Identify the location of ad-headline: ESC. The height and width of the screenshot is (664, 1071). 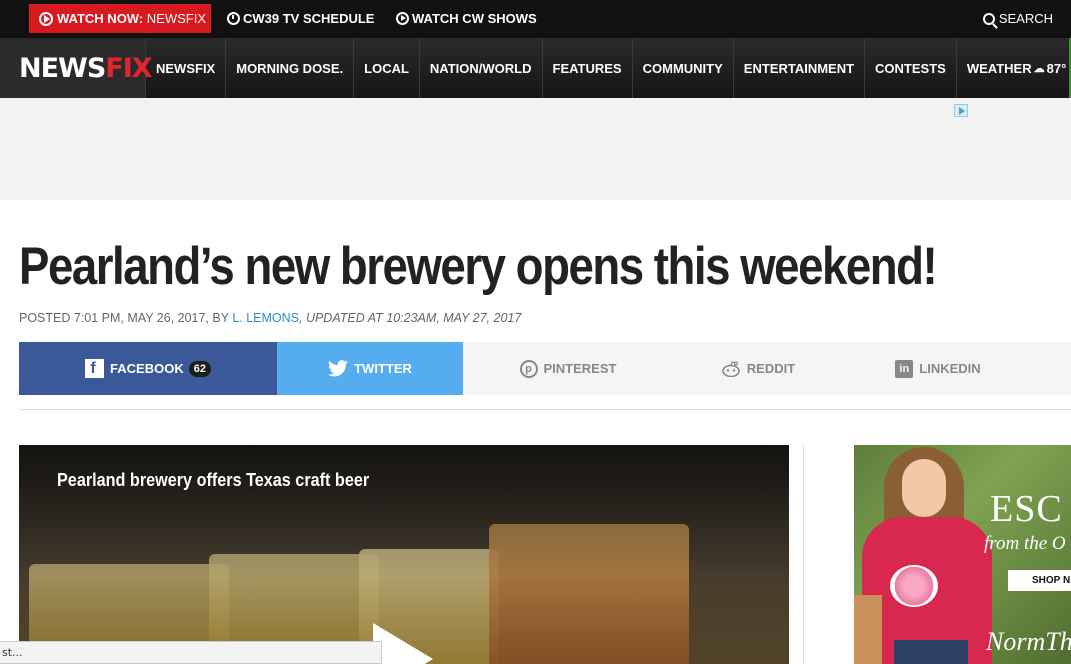
(1026, 509).